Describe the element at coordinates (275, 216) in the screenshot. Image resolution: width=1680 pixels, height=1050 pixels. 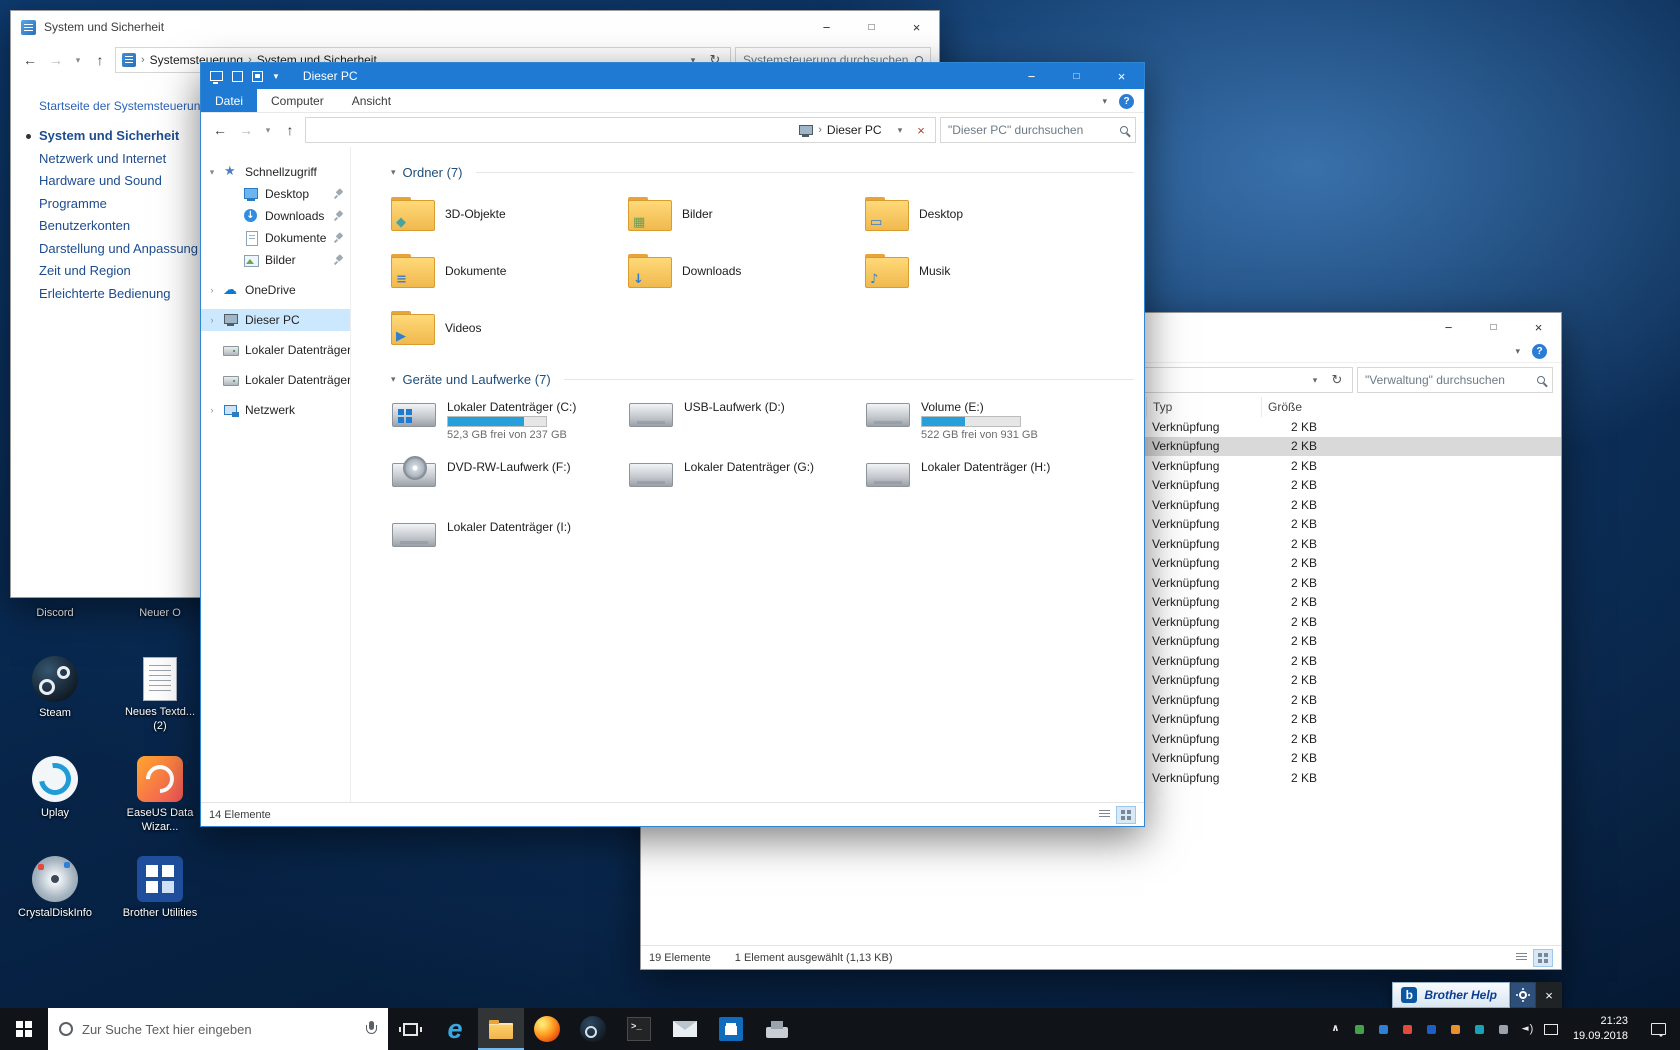
I see `nav-item: Downloads` at that location.